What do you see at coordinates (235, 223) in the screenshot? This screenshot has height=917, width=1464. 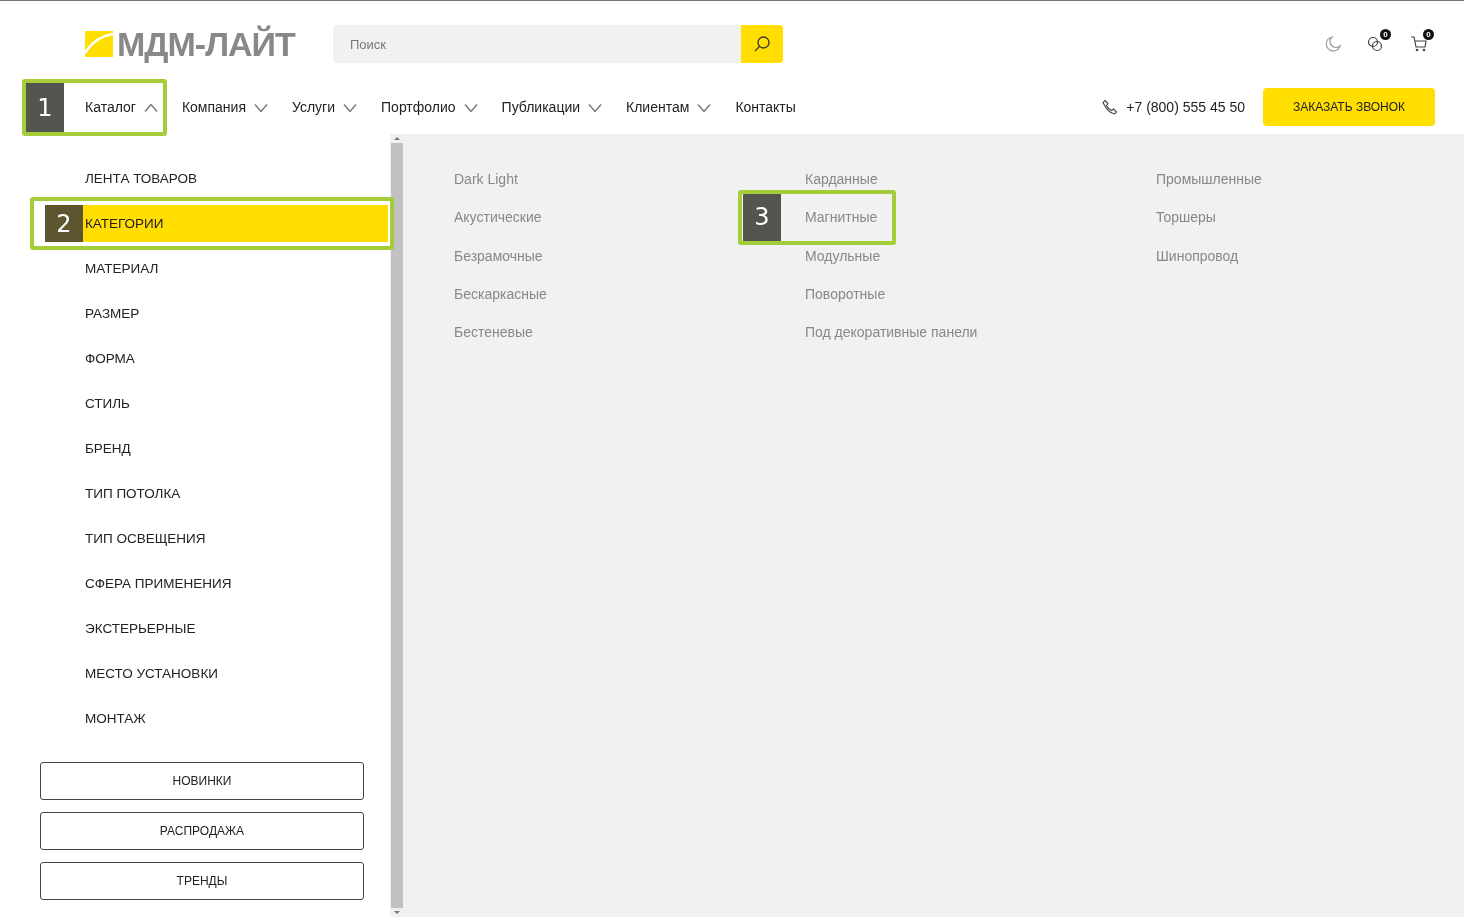 I see `sidebar-item: КАТЕГОРИИ` at bounding box center [235, 223].